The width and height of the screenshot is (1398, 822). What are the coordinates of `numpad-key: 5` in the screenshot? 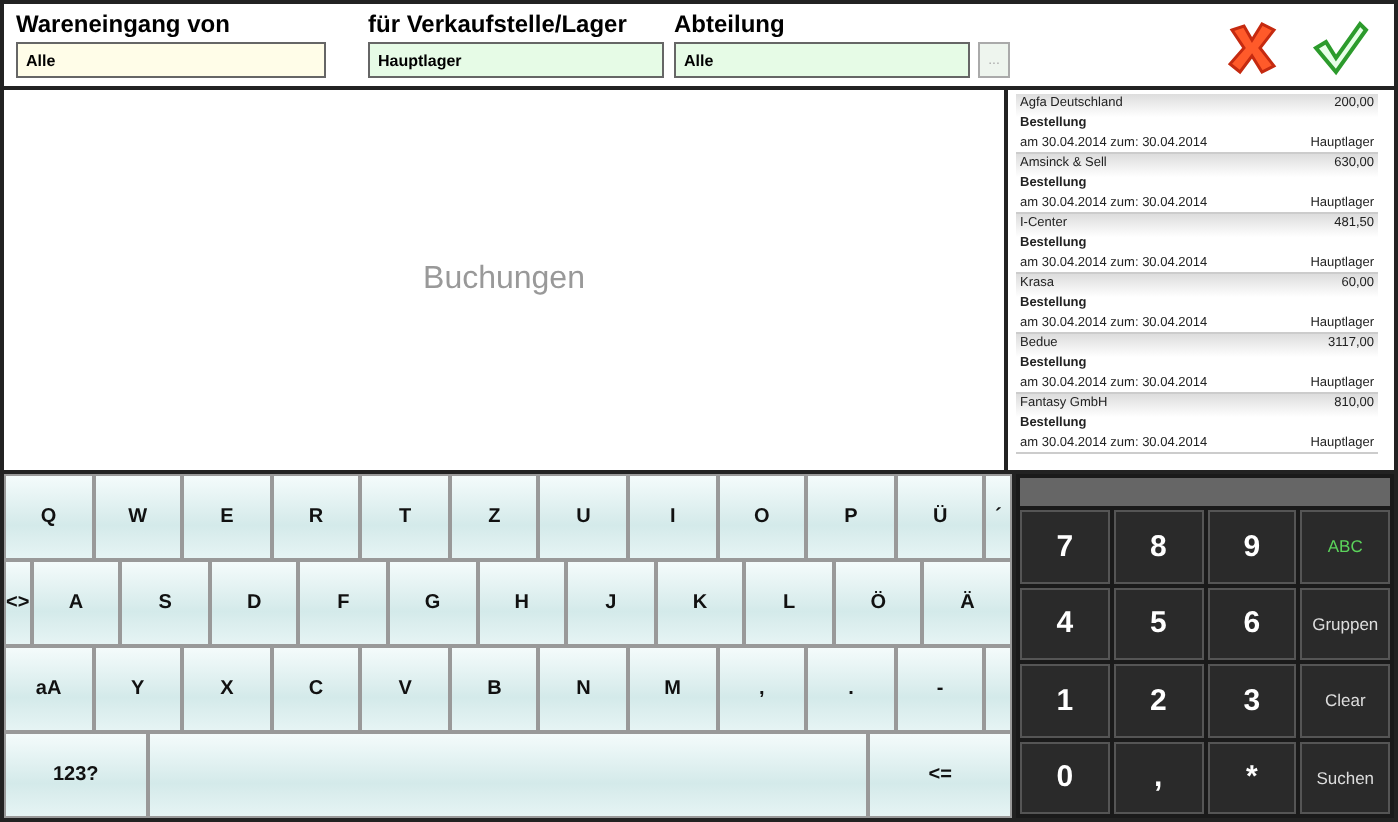 It's located at (1158, 623).